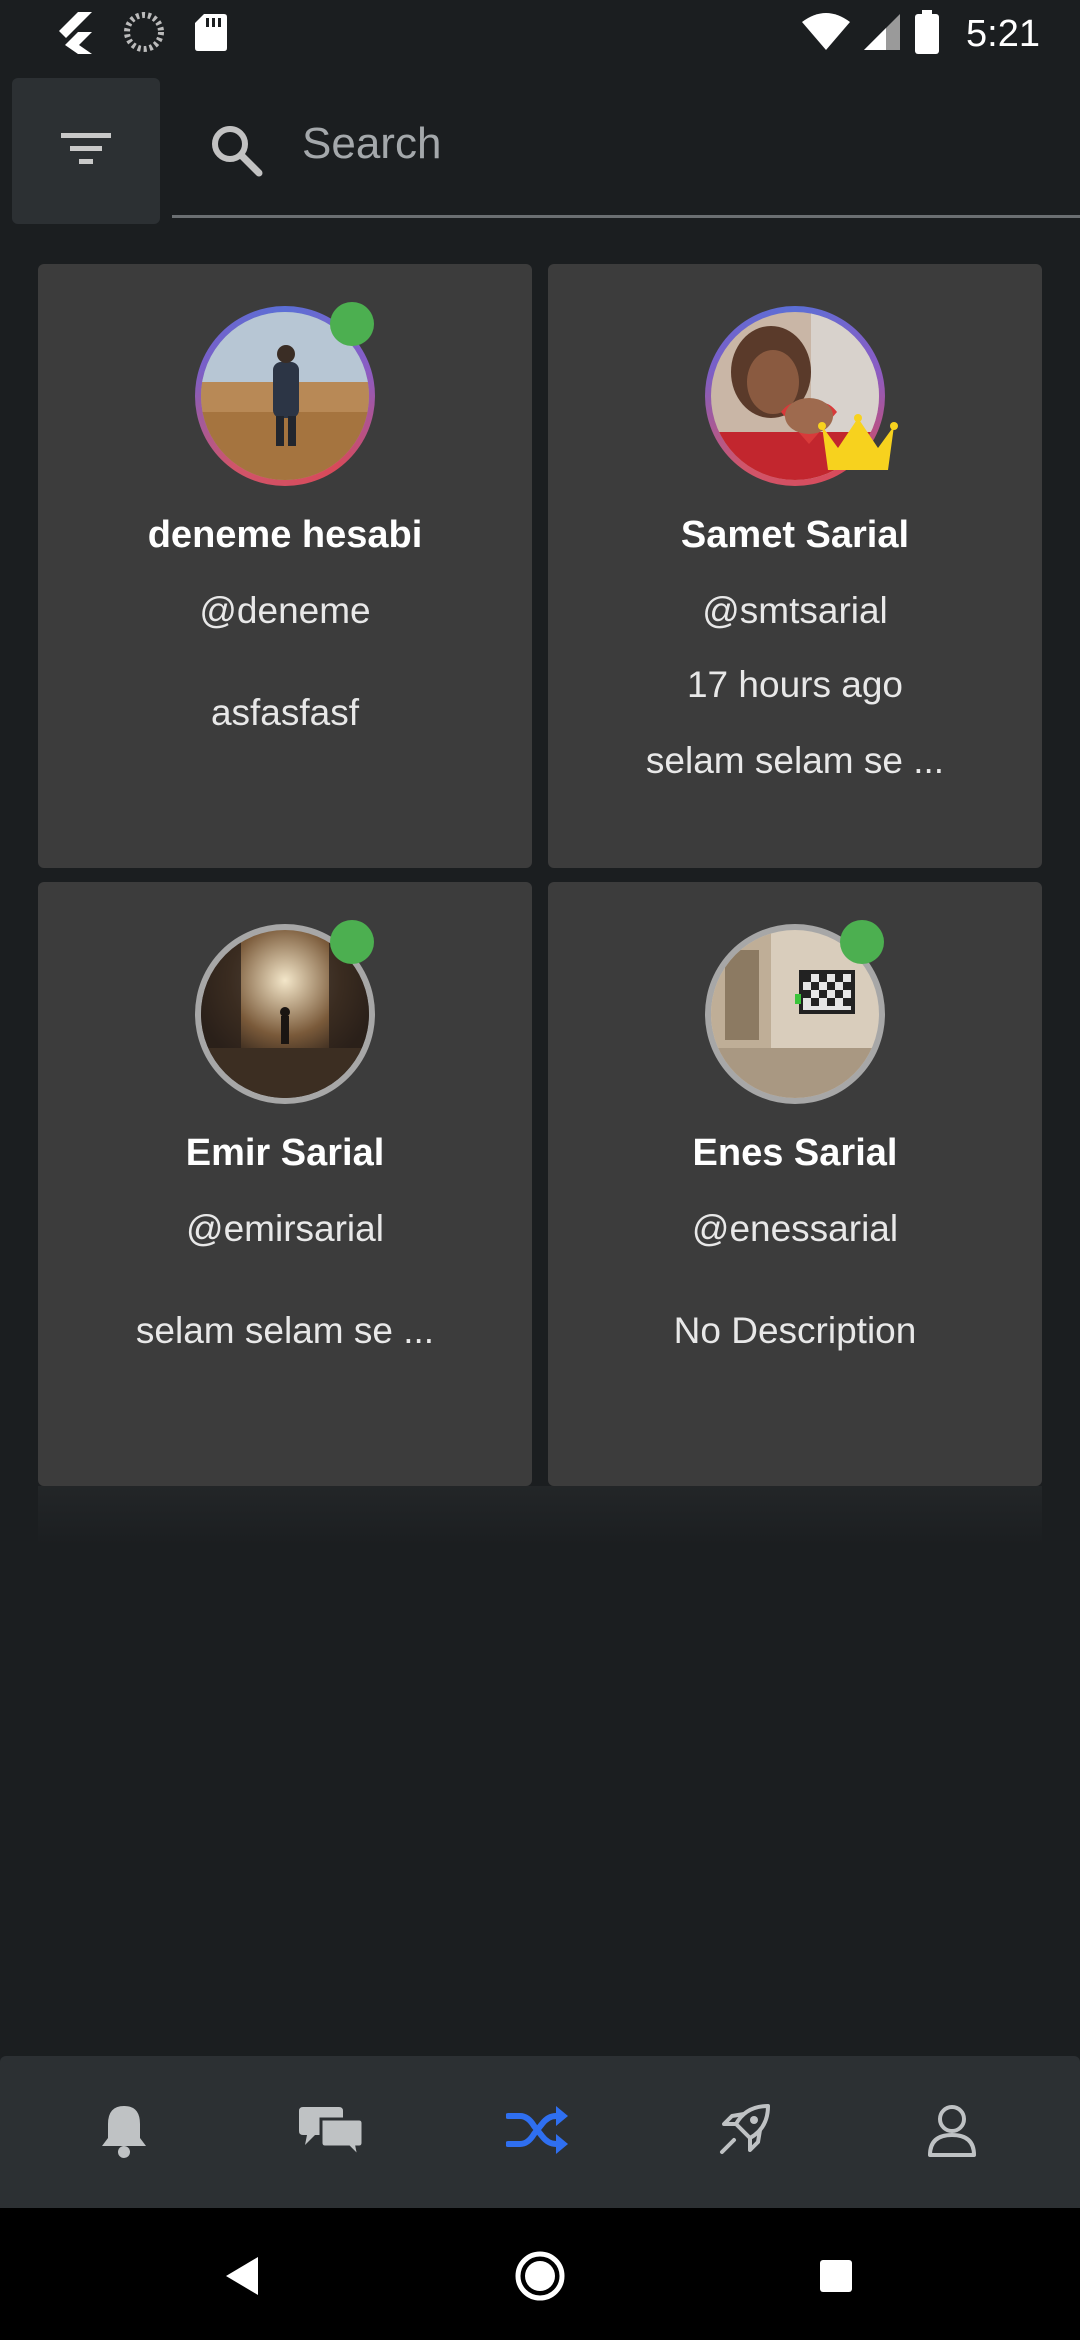 The height and width of the screenshot is (2340, 1080). Describe the element at coordinates (795, 1228) in the screenshot. I see `user-handle: @enessarial` at that location.